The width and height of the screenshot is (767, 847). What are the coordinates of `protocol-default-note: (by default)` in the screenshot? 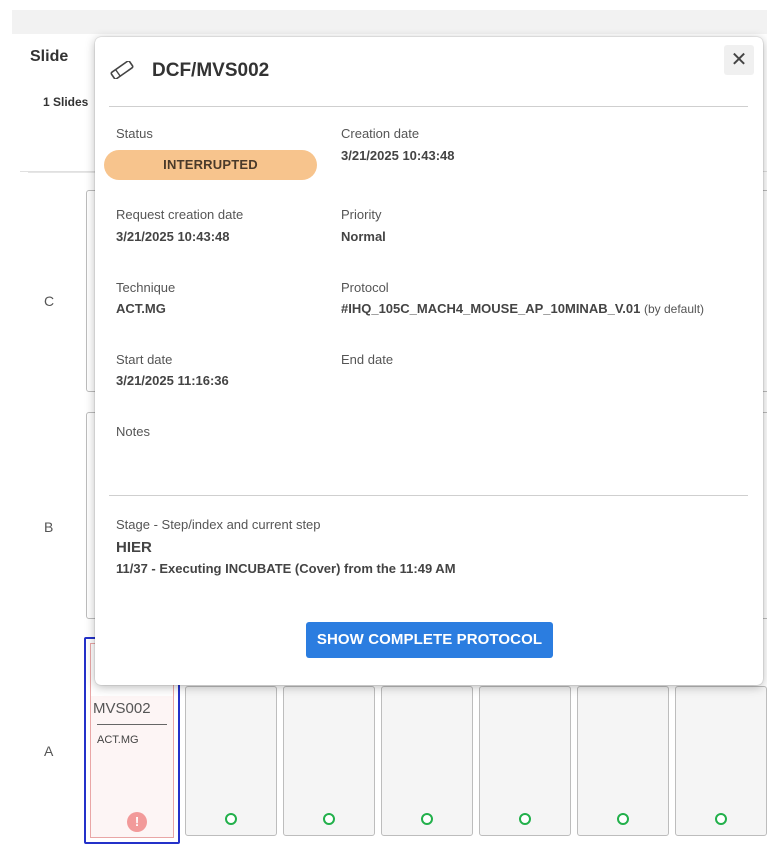 It's located at (674, 309).